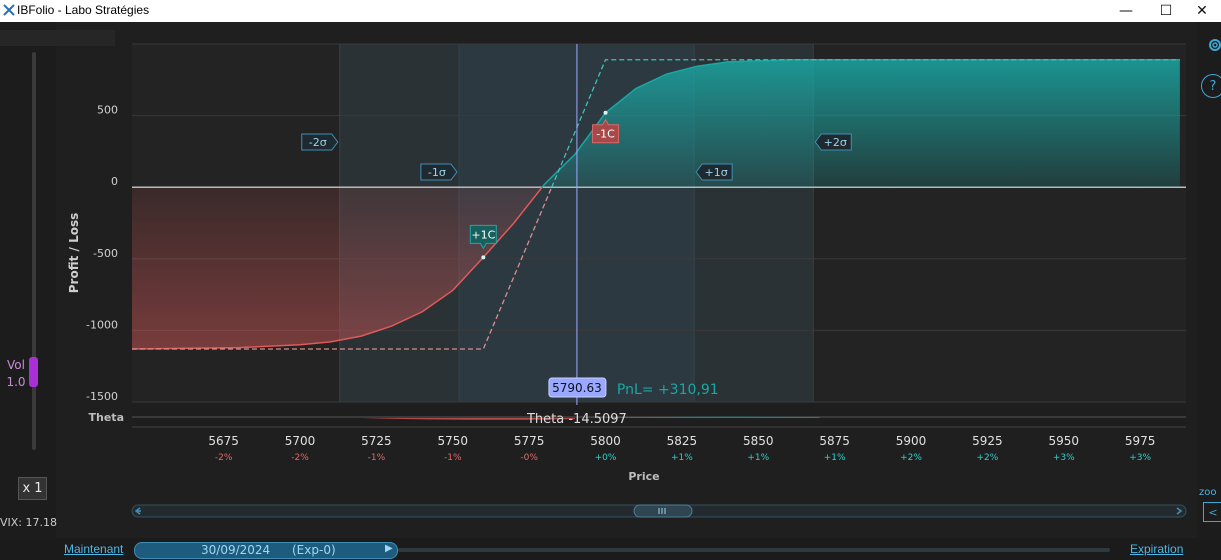 The height and width of the screenshot is (560, 1221). What do you see at coordinates (663, 511) in the screenshot?
I see `scroll-thumb` at bounding box center [663, 511].